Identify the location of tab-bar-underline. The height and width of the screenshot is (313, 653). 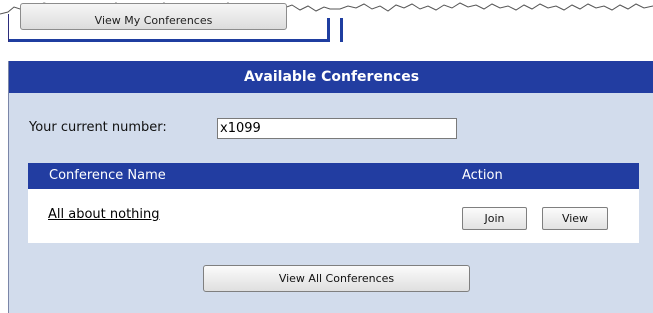
(169, 40).